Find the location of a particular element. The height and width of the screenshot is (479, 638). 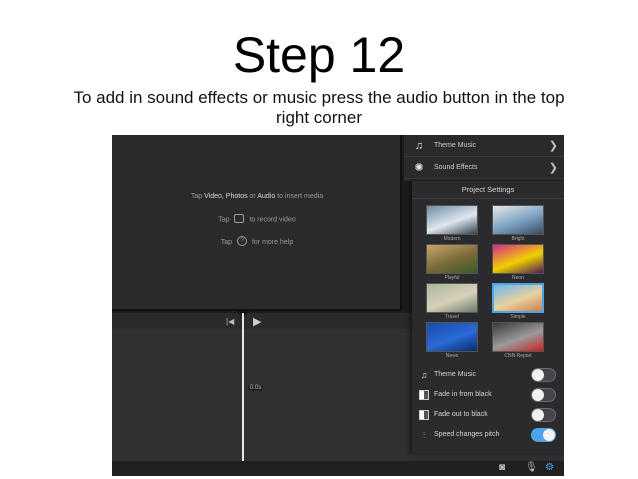

toggle-label: Fade out to black is located at coordinates (461, 414).